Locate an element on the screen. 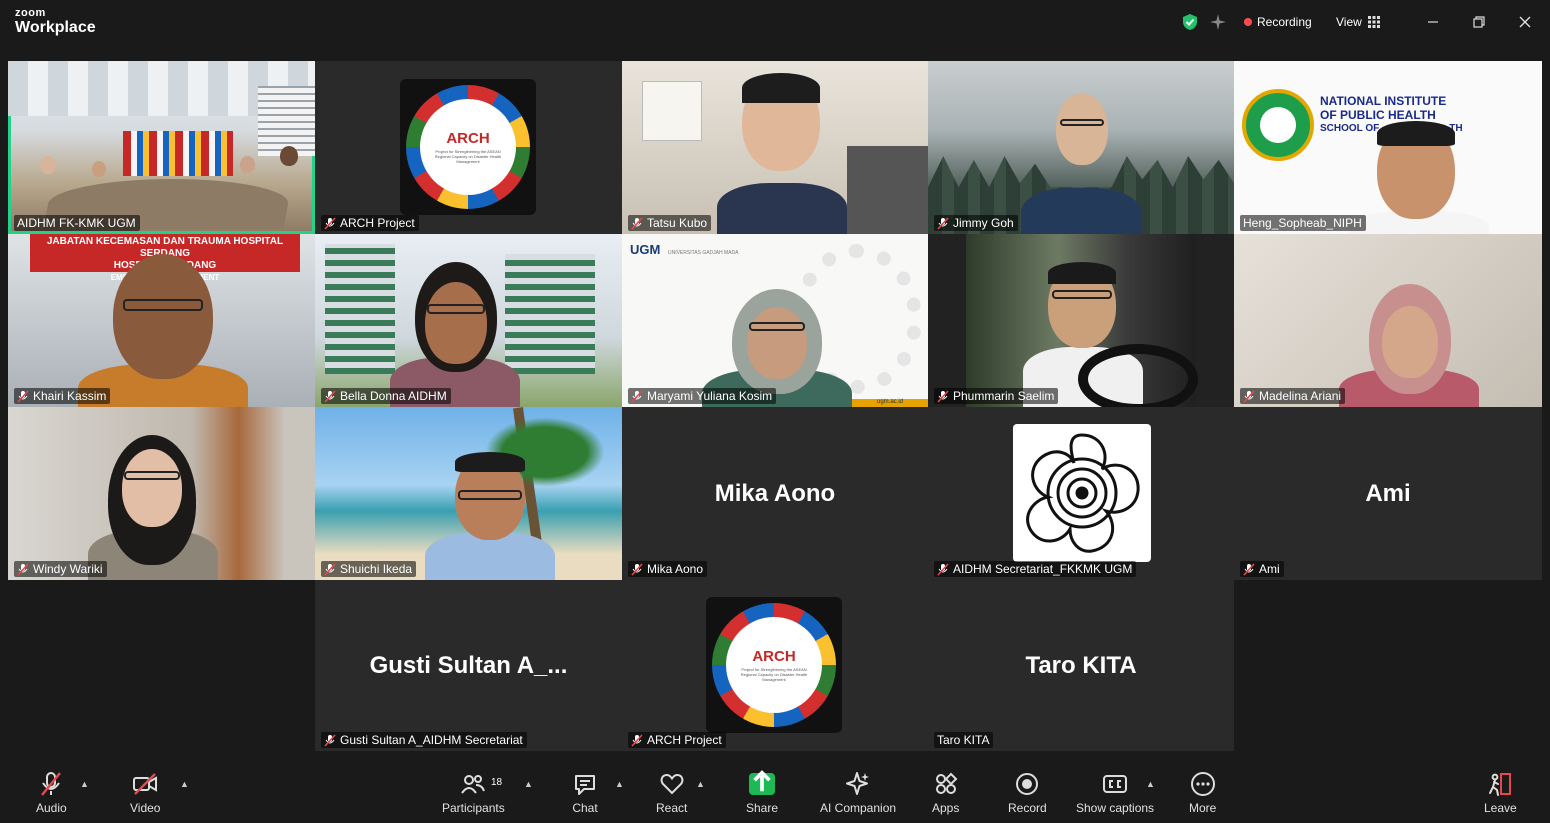 Image resolution: width=1550 pixels, height=823 pixels. video-tile-jimmy-goh: Jimmy Goh is located at coordinates (1081, 147).